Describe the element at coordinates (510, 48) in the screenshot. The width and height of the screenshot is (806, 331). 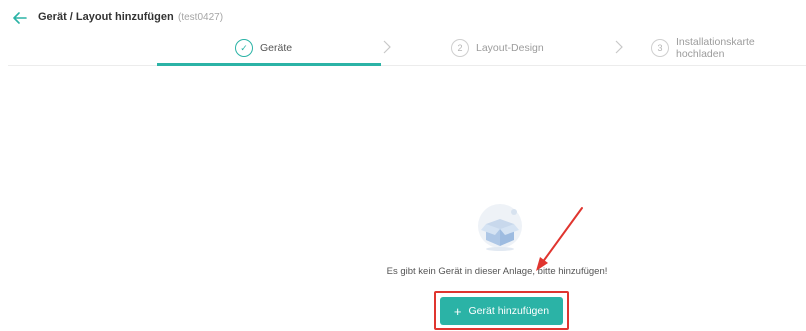
I see `step-label: Layout-Design` at that location.